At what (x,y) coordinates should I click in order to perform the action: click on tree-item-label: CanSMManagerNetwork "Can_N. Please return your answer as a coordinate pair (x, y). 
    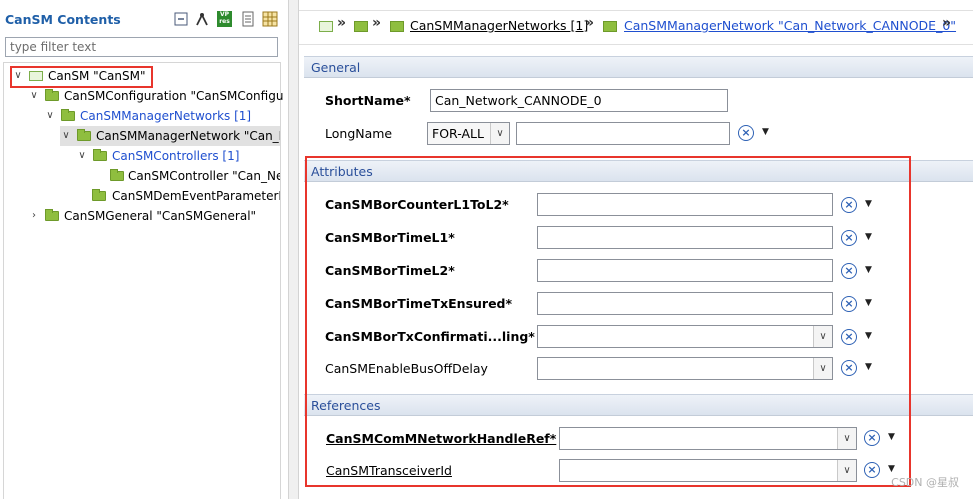
    Looking at the image, I should click on (188, 136).